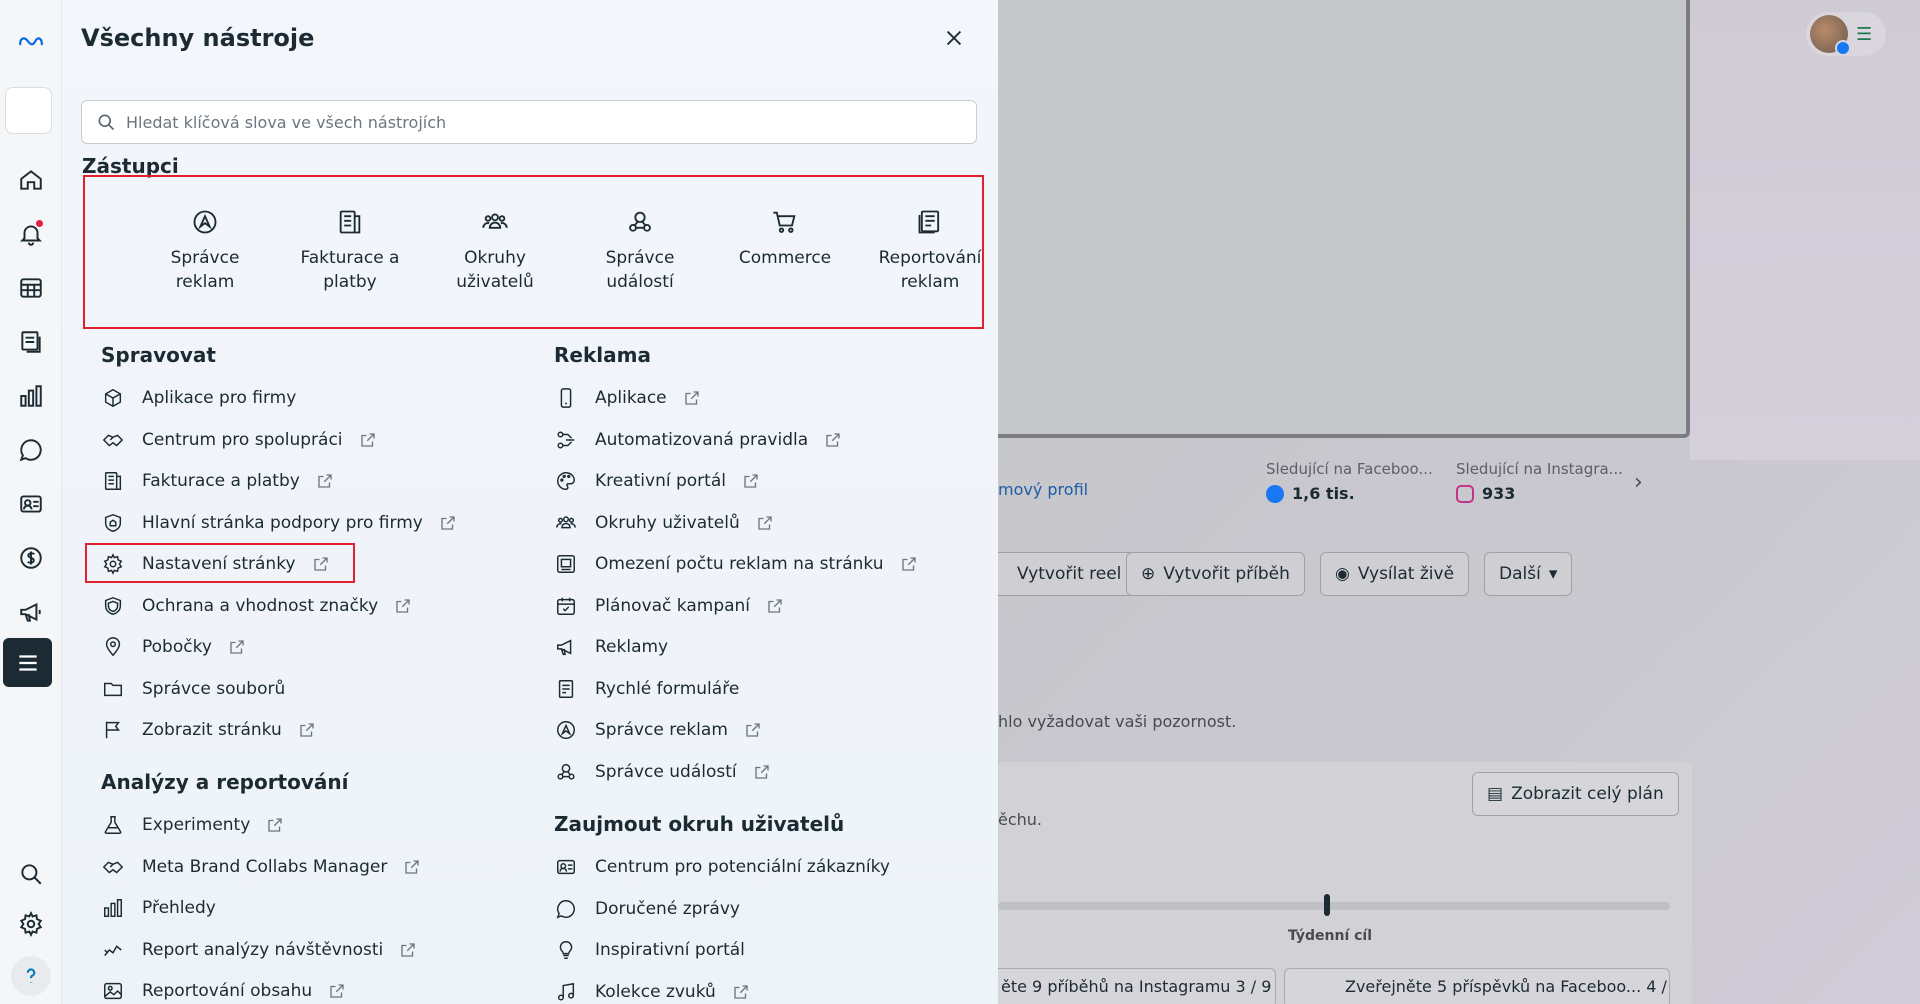 Image resolution: width=1920 pixels, height=1004 pixels. I want to click on tool-item-sound-collection: Kolekce zvuků, so click(652, 990).